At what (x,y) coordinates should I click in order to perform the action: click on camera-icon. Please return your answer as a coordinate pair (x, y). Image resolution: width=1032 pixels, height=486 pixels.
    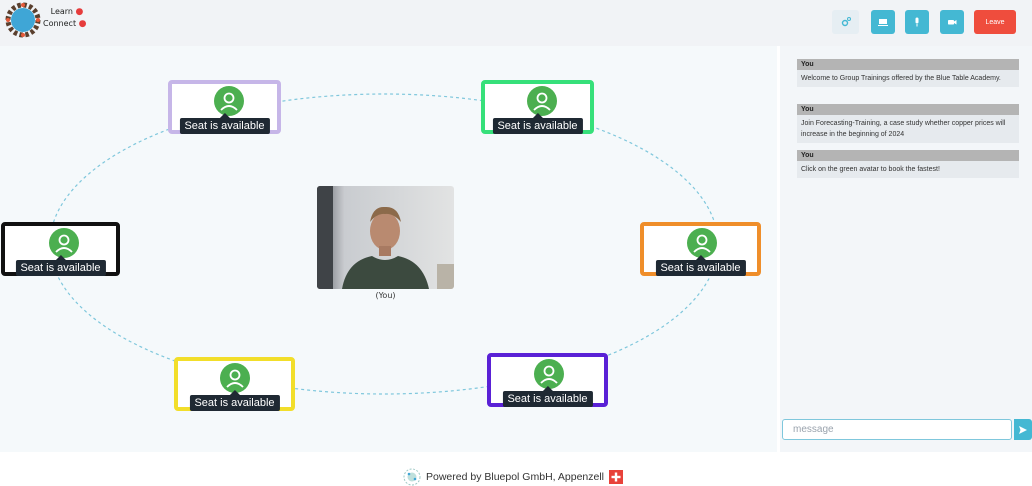
    Looking at the image, I should click on (952, 22).